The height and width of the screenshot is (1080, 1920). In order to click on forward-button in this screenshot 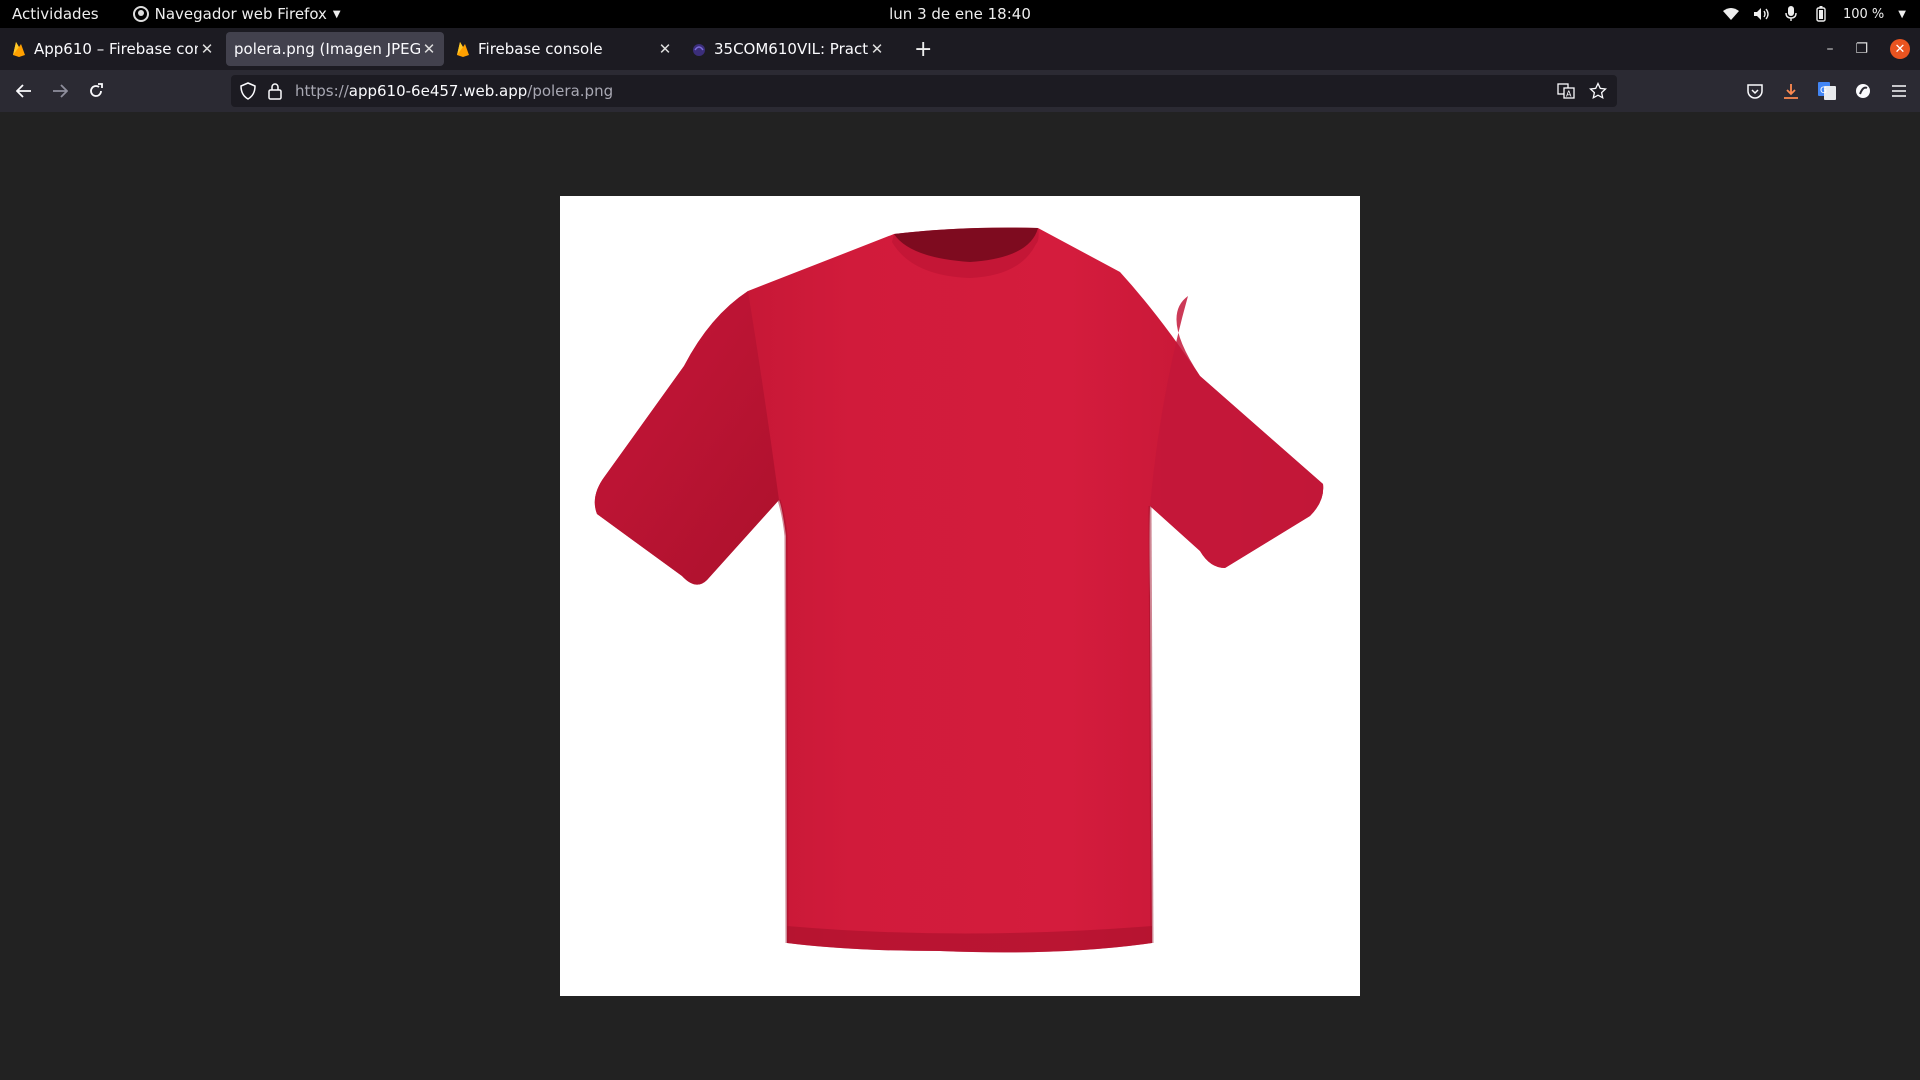, I will do `click(60, 91)`.